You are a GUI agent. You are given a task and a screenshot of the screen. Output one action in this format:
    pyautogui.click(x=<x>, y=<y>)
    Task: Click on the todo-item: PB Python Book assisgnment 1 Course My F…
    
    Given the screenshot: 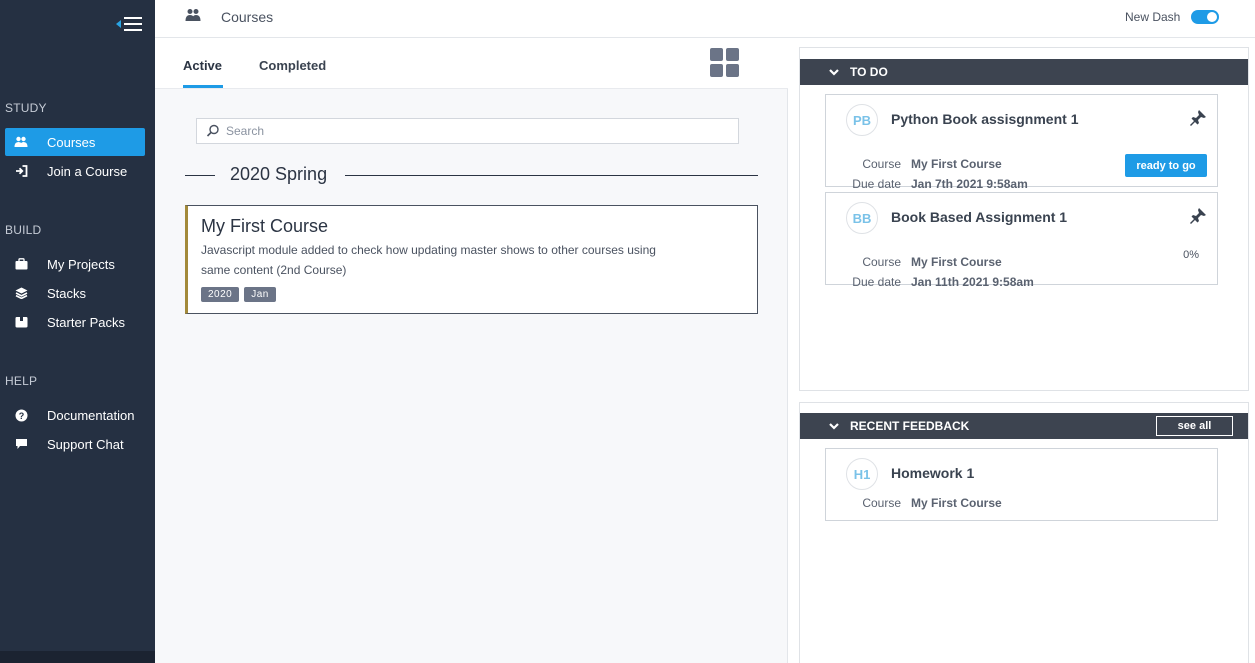 What is the action you would take?
    pyautogui.click(x=1021, y=142)
    